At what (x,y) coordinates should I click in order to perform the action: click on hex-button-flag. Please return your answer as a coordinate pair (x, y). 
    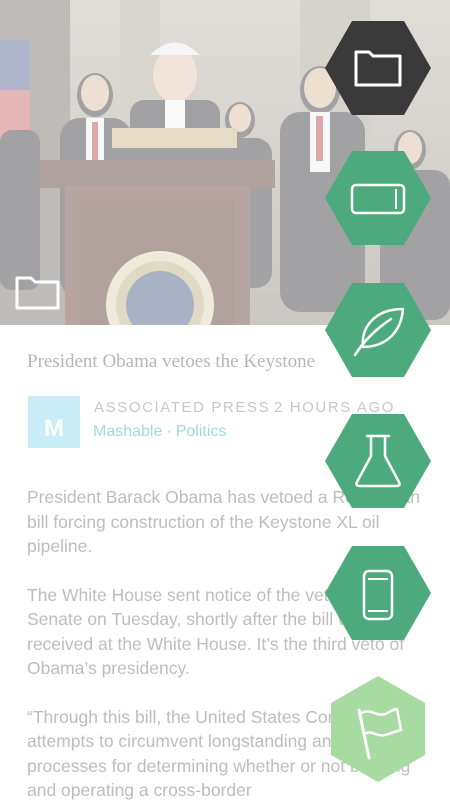
    Looking at the image, I should click on (378, 729).